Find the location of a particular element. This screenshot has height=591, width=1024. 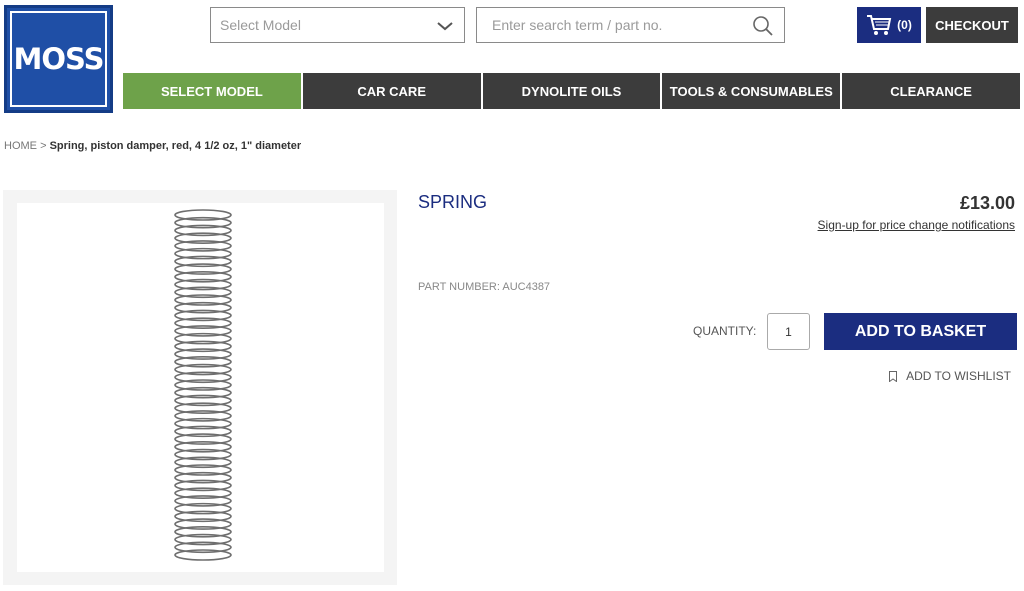

breadcrumb-home: HOME is located at coordinates (20, 146).